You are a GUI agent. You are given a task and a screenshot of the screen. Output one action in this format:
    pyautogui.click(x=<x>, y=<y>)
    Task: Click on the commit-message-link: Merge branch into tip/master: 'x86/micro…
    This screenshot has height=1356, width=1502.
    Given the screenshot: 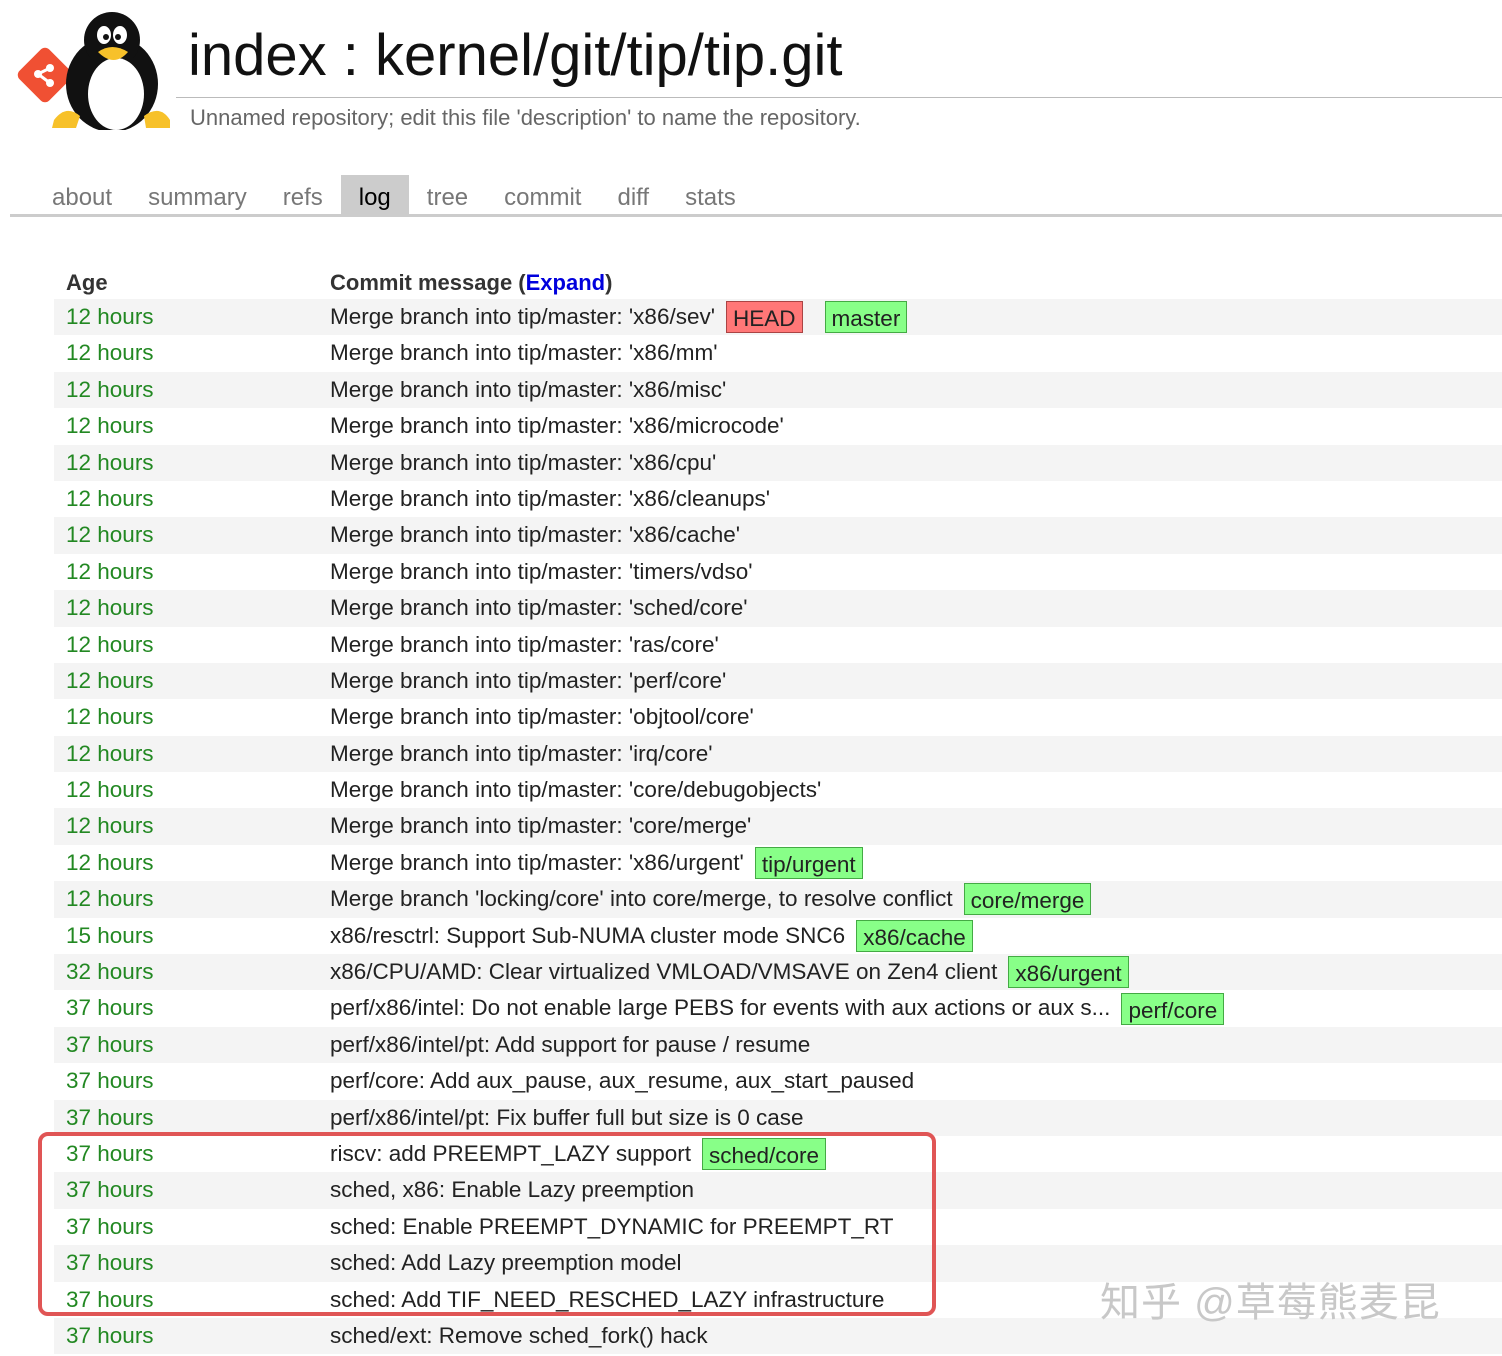 What is the action you would take?
    pyautogui.click(x=557, y=426)
    